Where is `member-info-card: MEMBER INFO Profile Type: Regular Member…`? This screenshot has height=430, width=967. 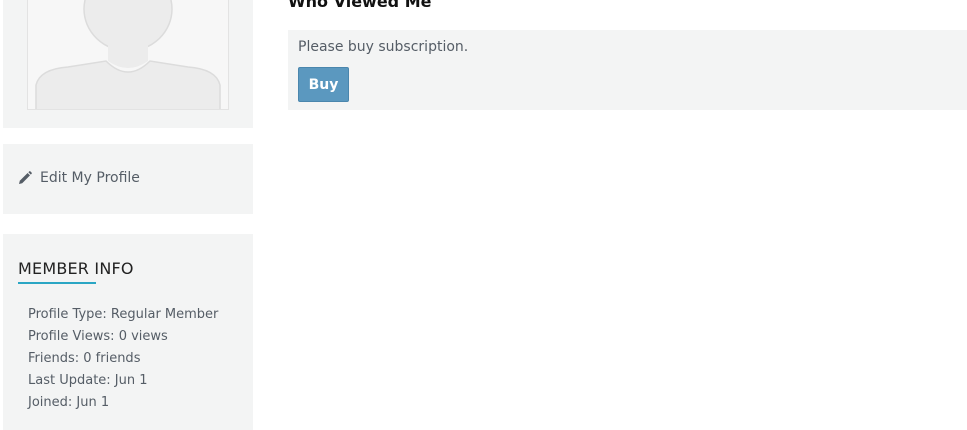
member-info-card: MEMBER INFO Profile Type: Regular Member… is located at coordinates (128, 332).